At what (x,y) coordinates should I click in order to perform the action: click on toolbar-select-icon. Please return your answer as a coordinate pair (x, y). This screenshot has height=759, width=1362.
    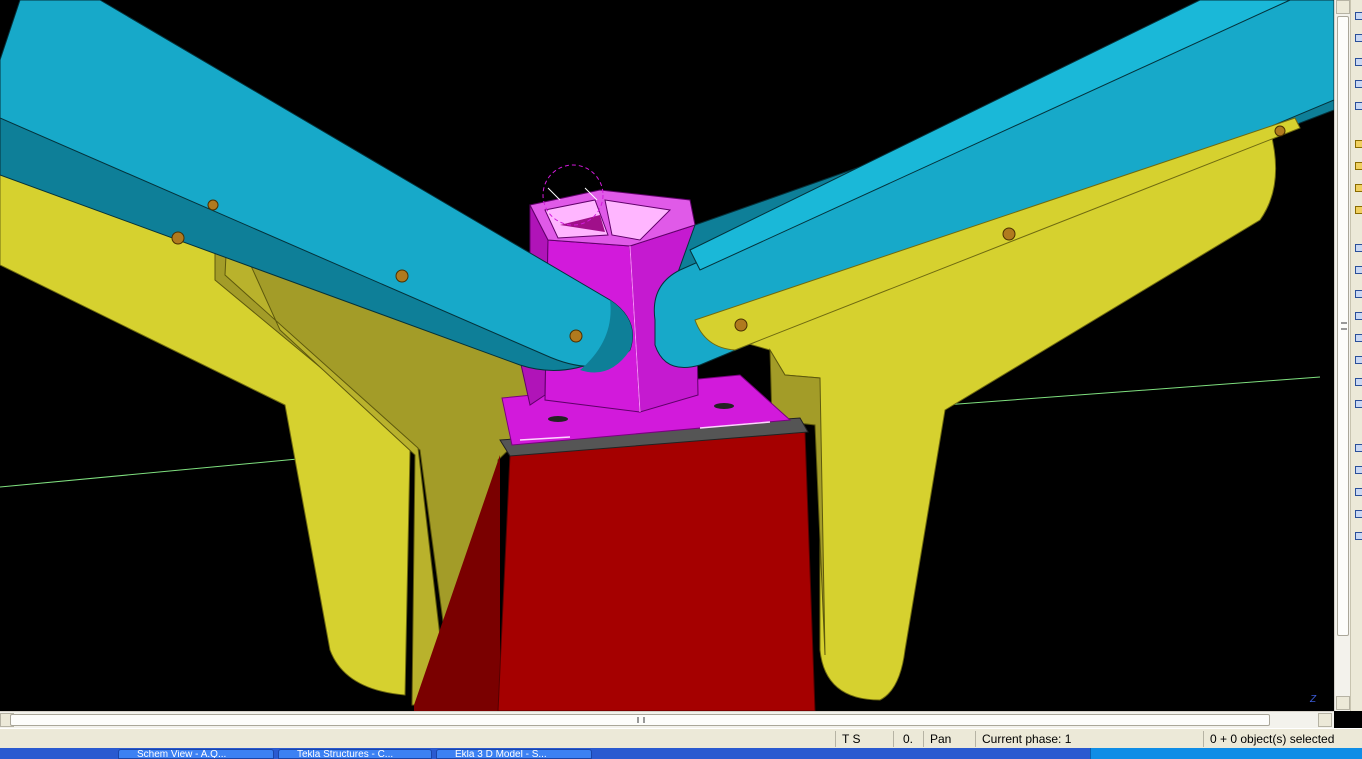
    Looking at the image, I should click on (1358, 106).